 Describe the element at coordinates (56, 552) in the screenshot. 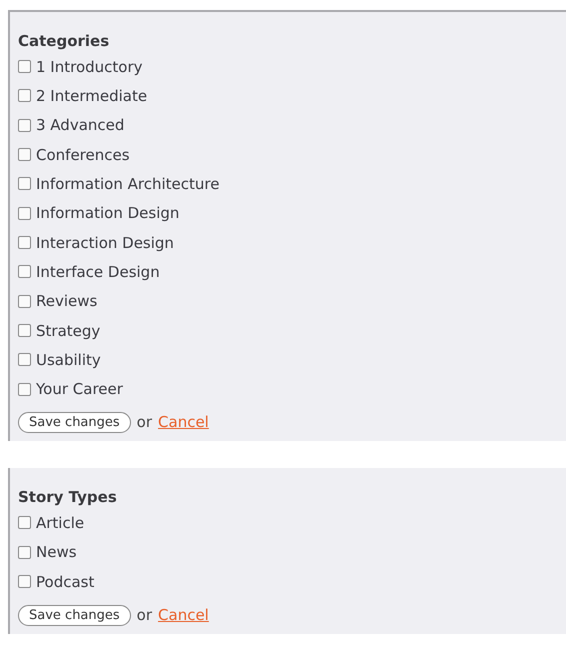

I see `checkbox-label: News` at that location.